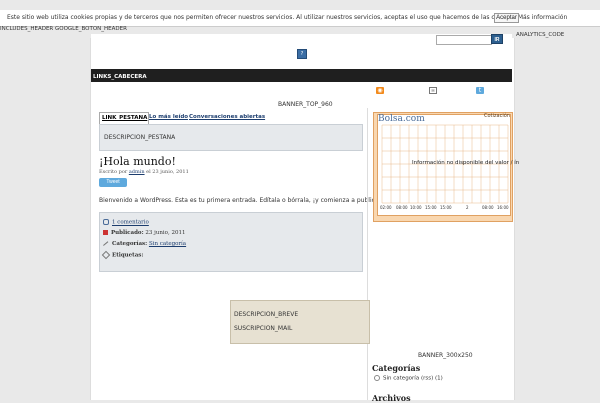 The width and height of the screenshot is (600, 403). I want to click on analytics-placeholder: ANALYTICS_CODE, so click(540, 35).